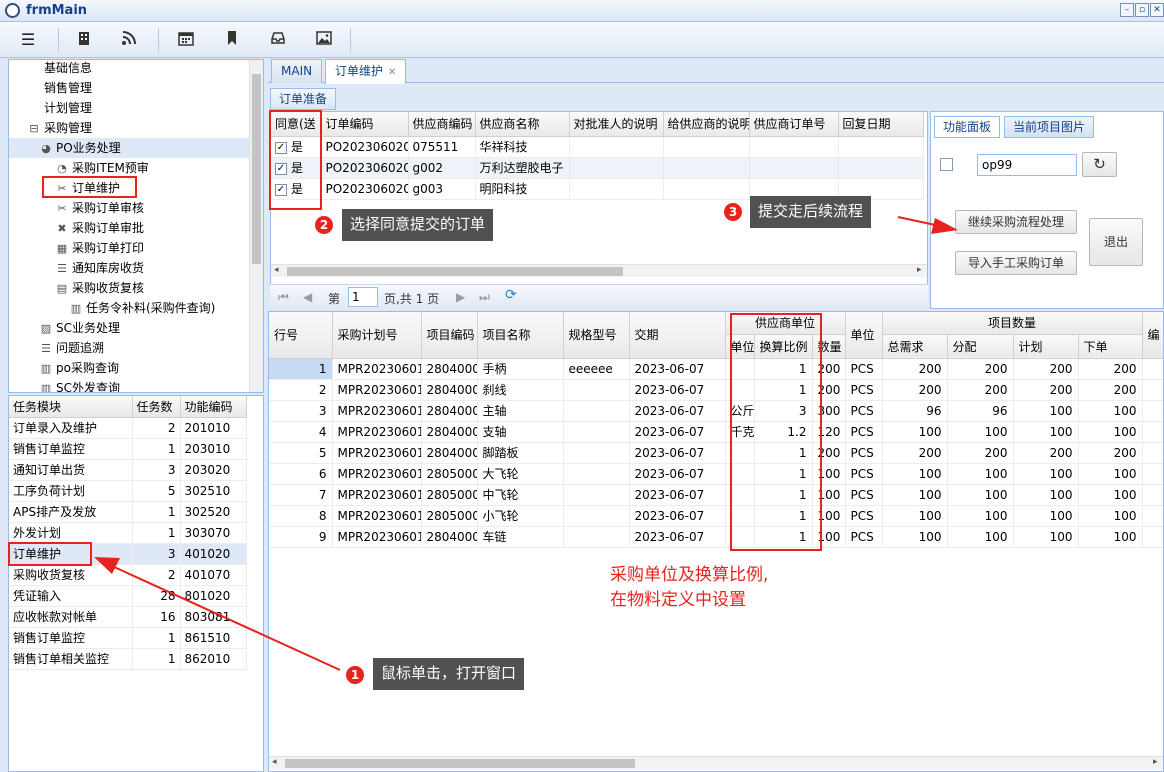 This screenshot has width=1164, height=772. What do you see at coordinates (128, 512) in the screenshot?
I see `task-row: APS排产及发放 1 302520` at bounding box center [128, 512].